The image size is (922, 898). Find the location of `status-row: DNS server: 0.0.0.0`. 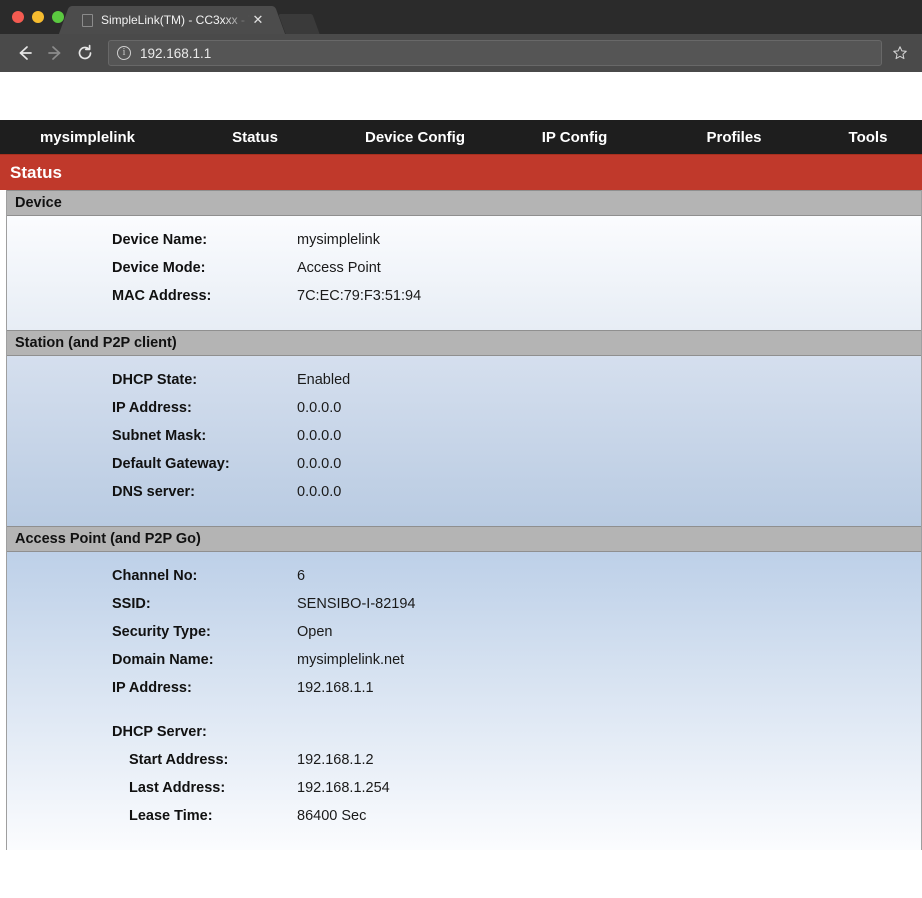

status-row: DNS server: 0.0.0.0 is located at coordinates (464, 498).